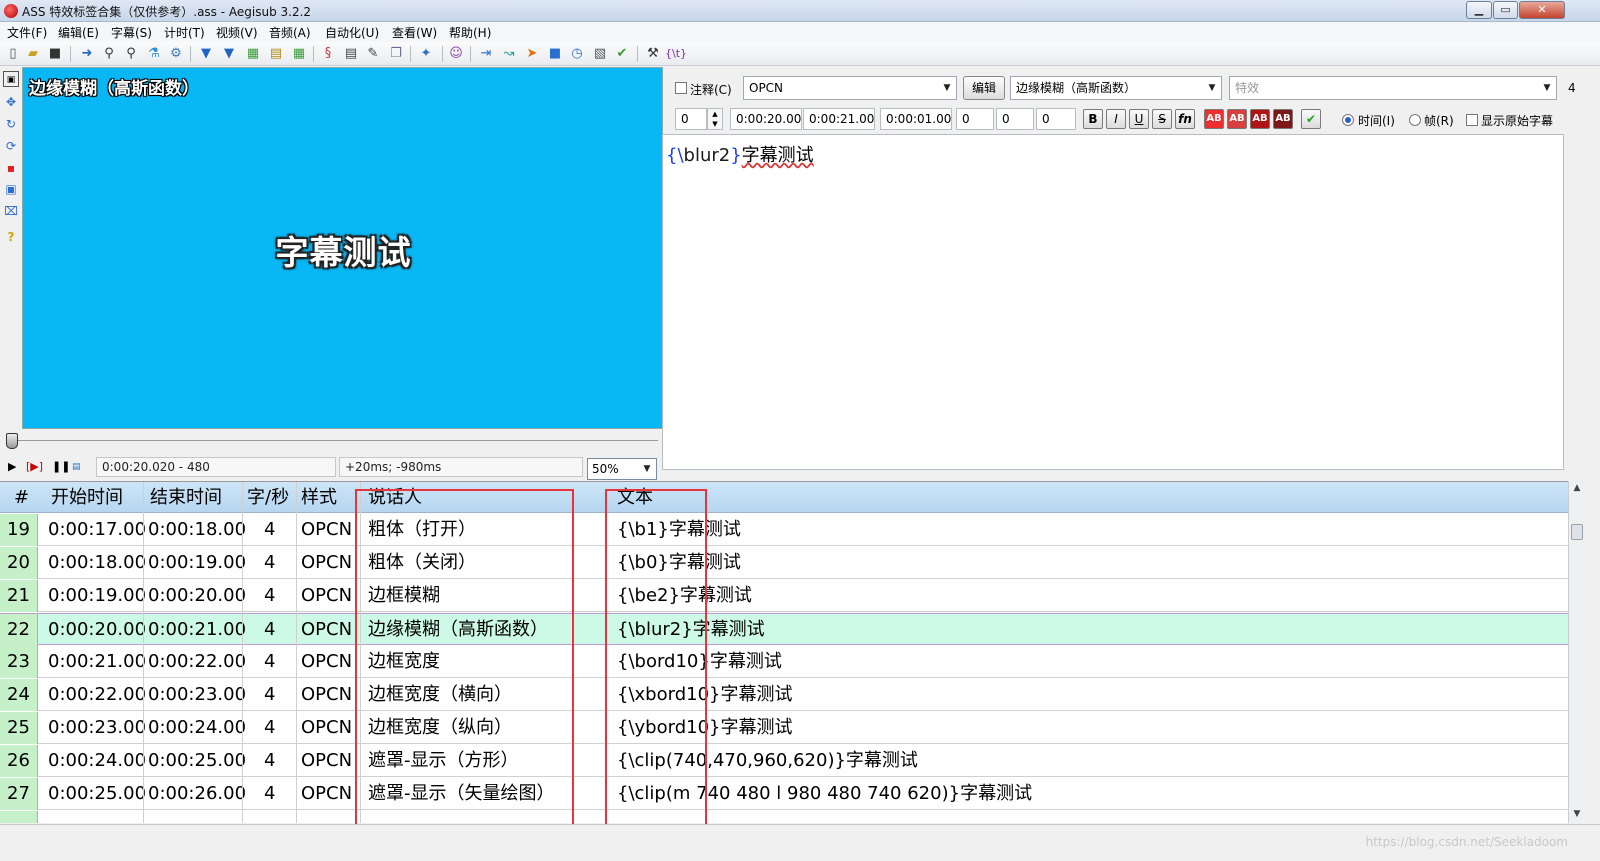  What do you see at coordinates (1505, 10) in the screenshot?
I see `maximize-button: ▭` at bounding box center [1505, 10].